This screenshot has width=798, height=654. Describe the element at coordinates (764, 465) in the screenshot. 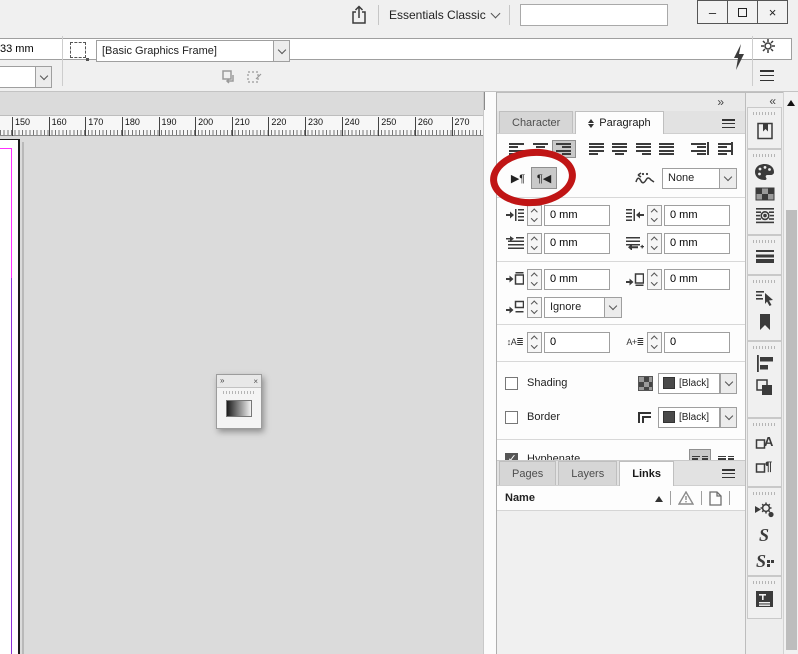

I see `paragraph-styles-icon: ¶` at that location.